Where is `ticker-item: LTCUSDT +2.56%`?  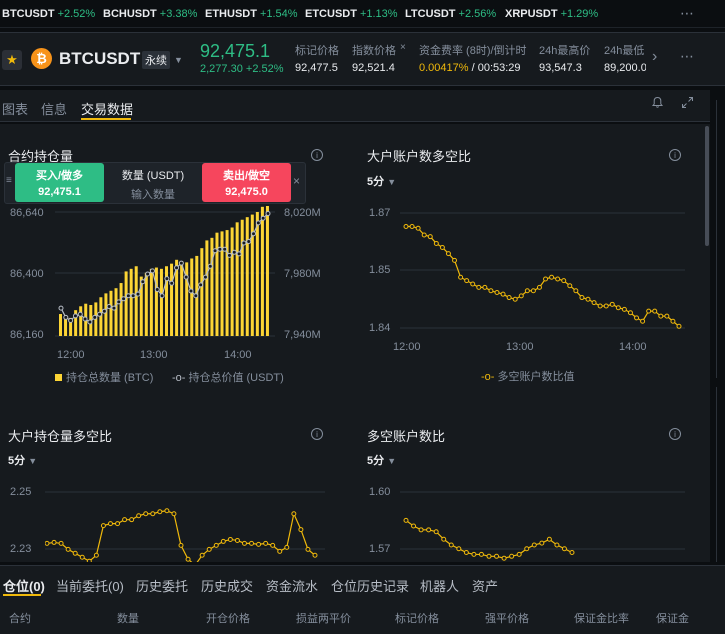 ticker-item: LTCUSDT +2.56% is located at coordinates (450, 14).